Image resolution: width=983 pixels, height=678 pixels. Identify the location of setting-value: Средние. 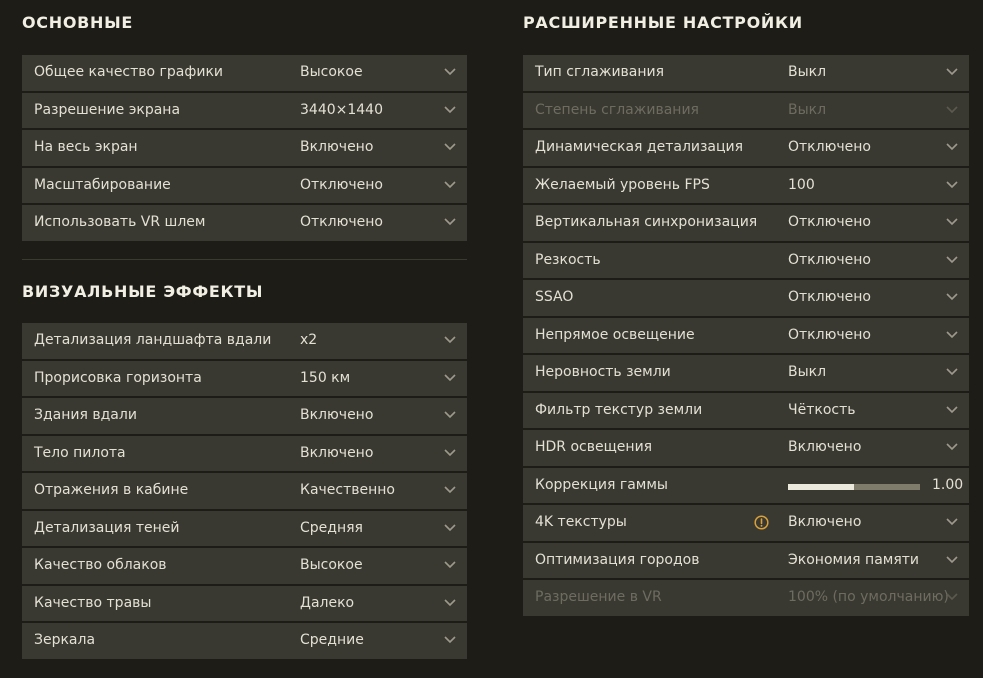
(332, 640).